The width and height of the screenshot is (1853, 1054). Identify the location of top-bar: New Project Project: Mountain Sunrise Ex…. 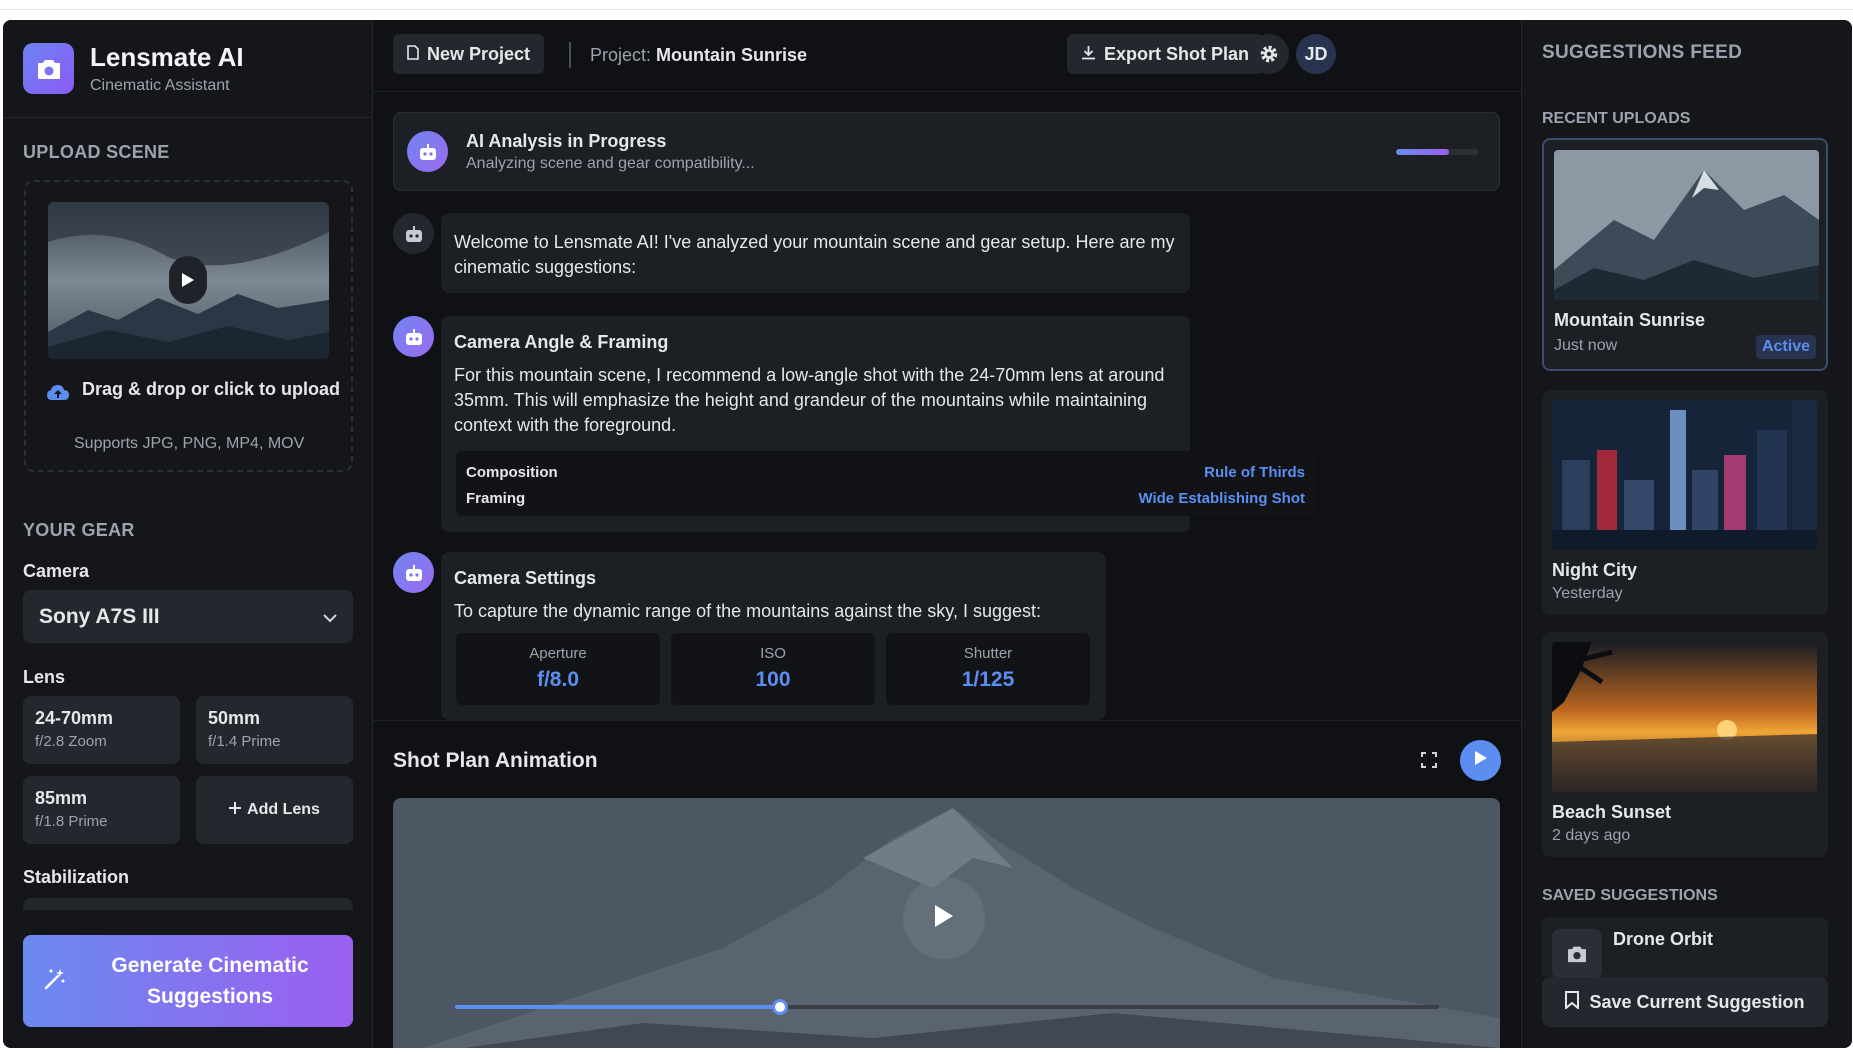
(947, 56).